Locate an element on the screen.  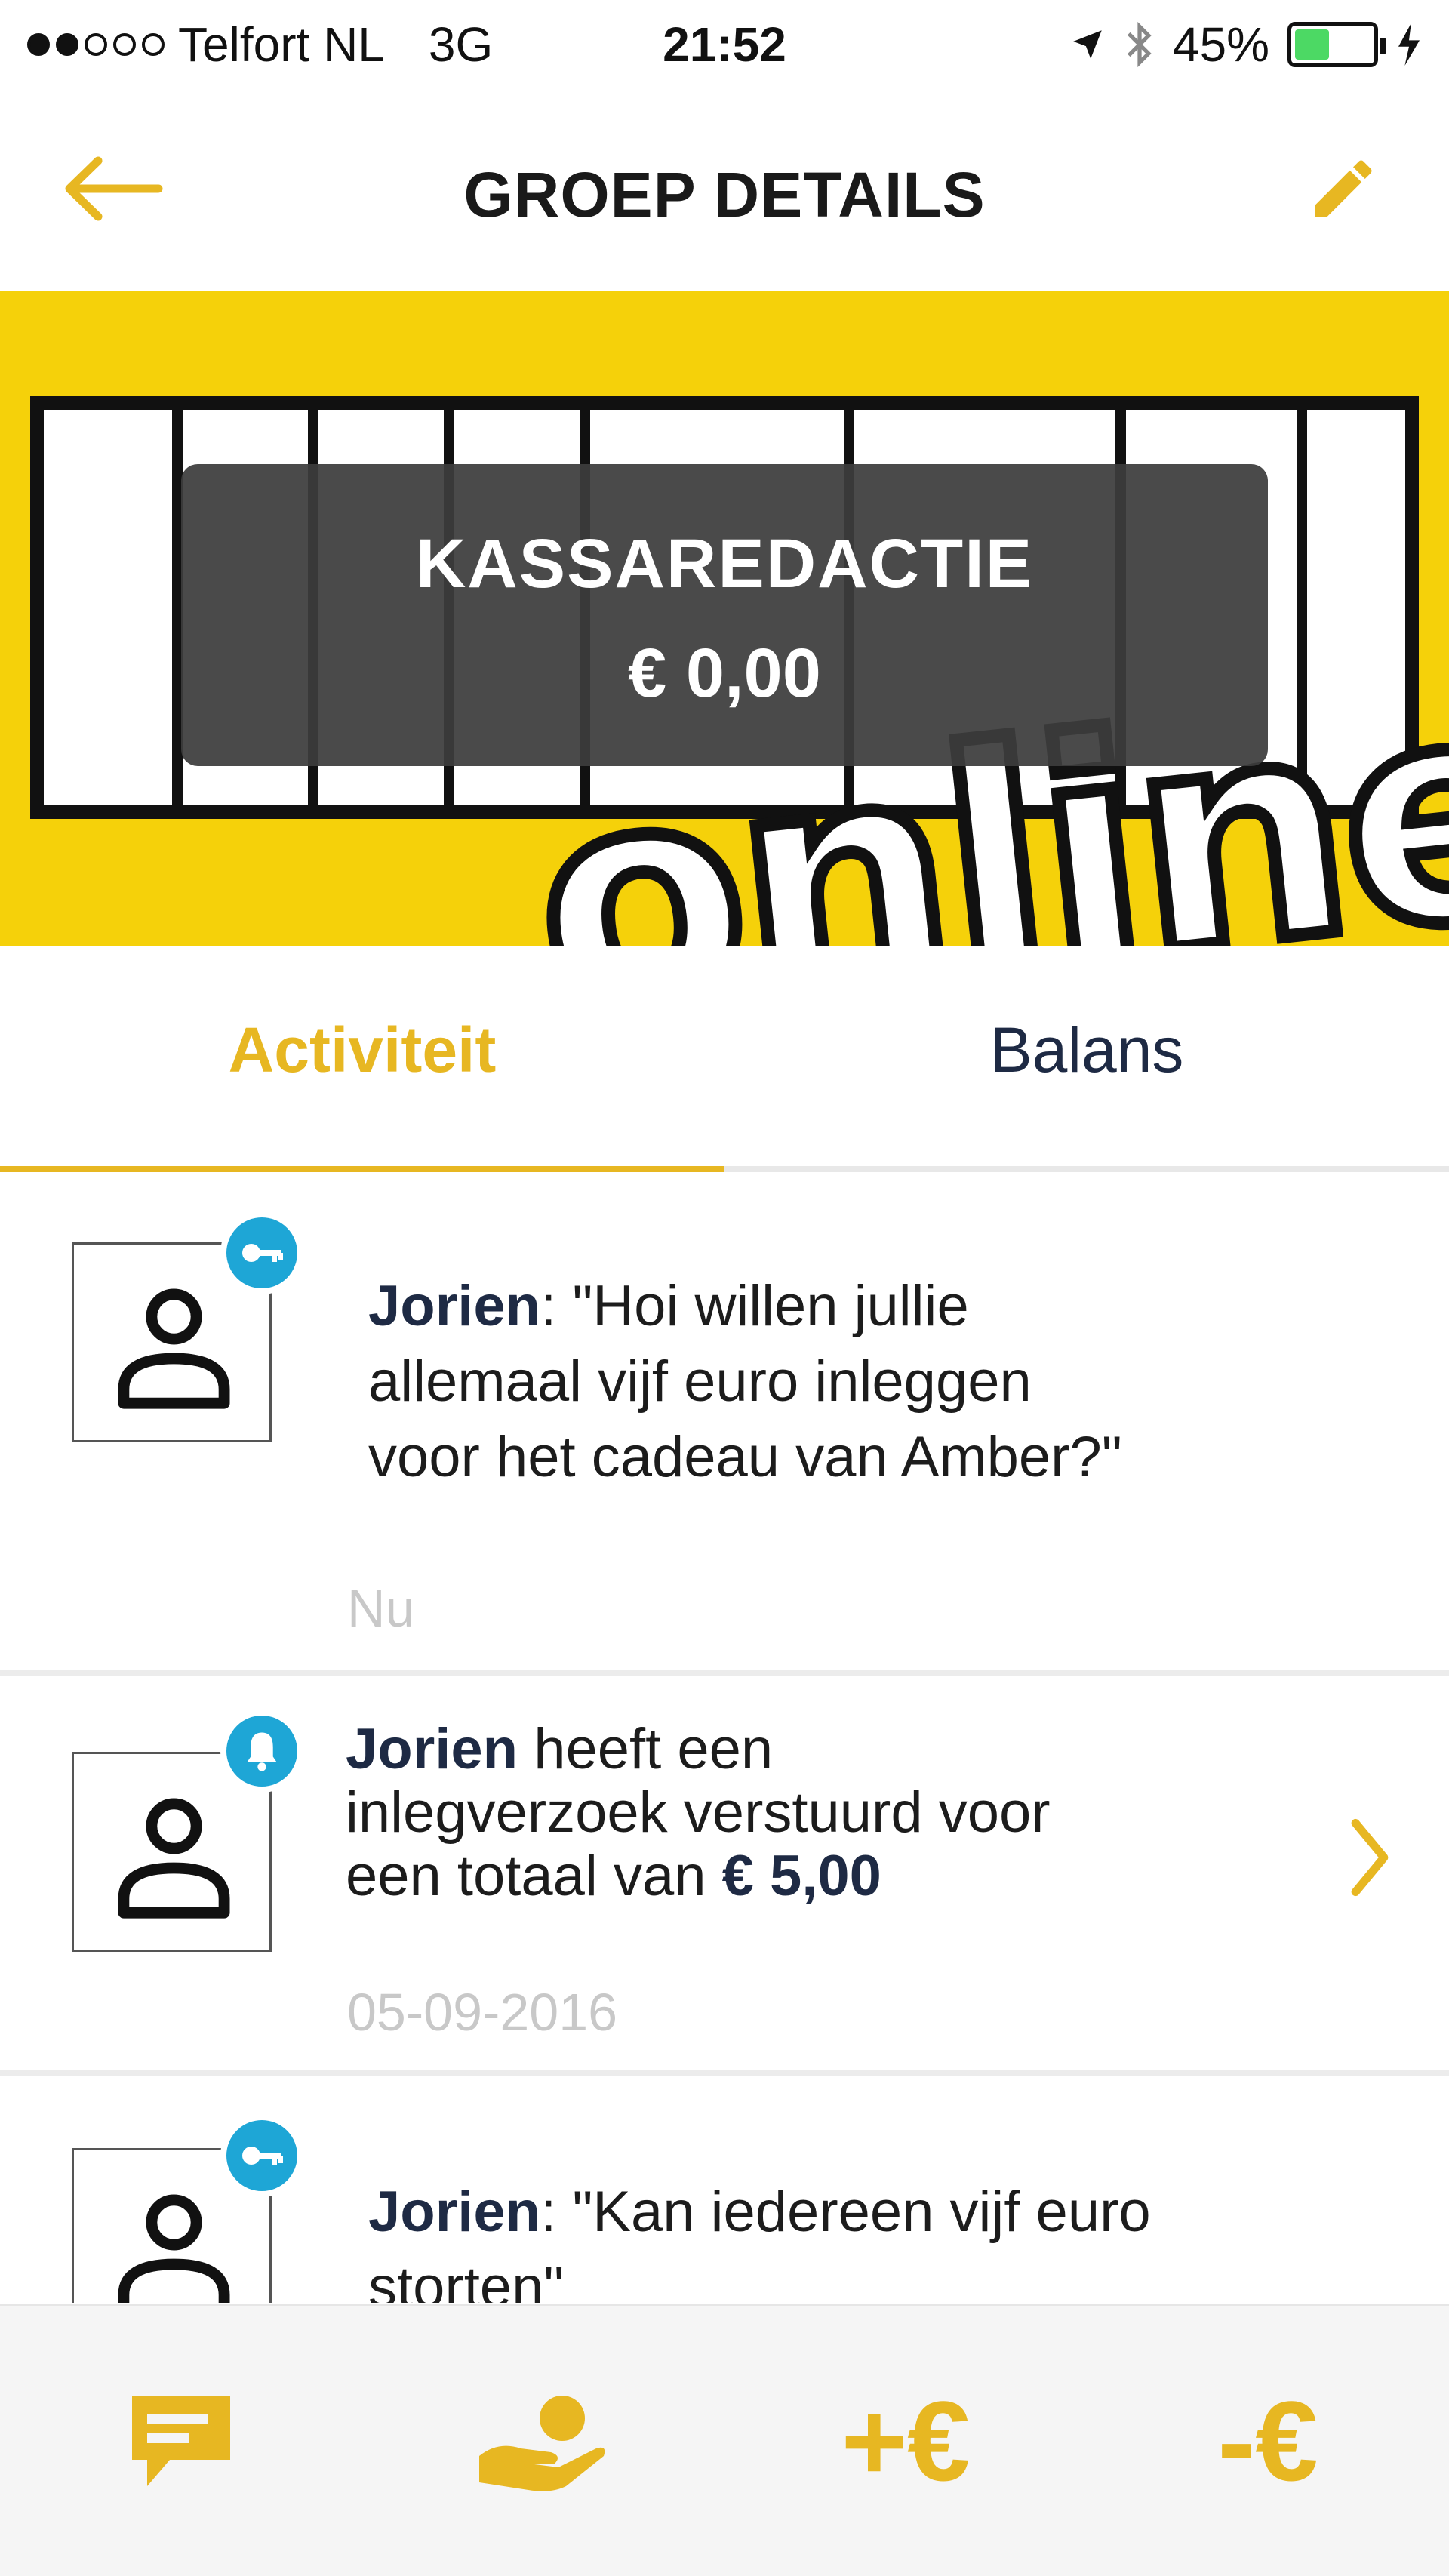
tab-activiteit: Activiteit is located at coordinates (362, 1050).